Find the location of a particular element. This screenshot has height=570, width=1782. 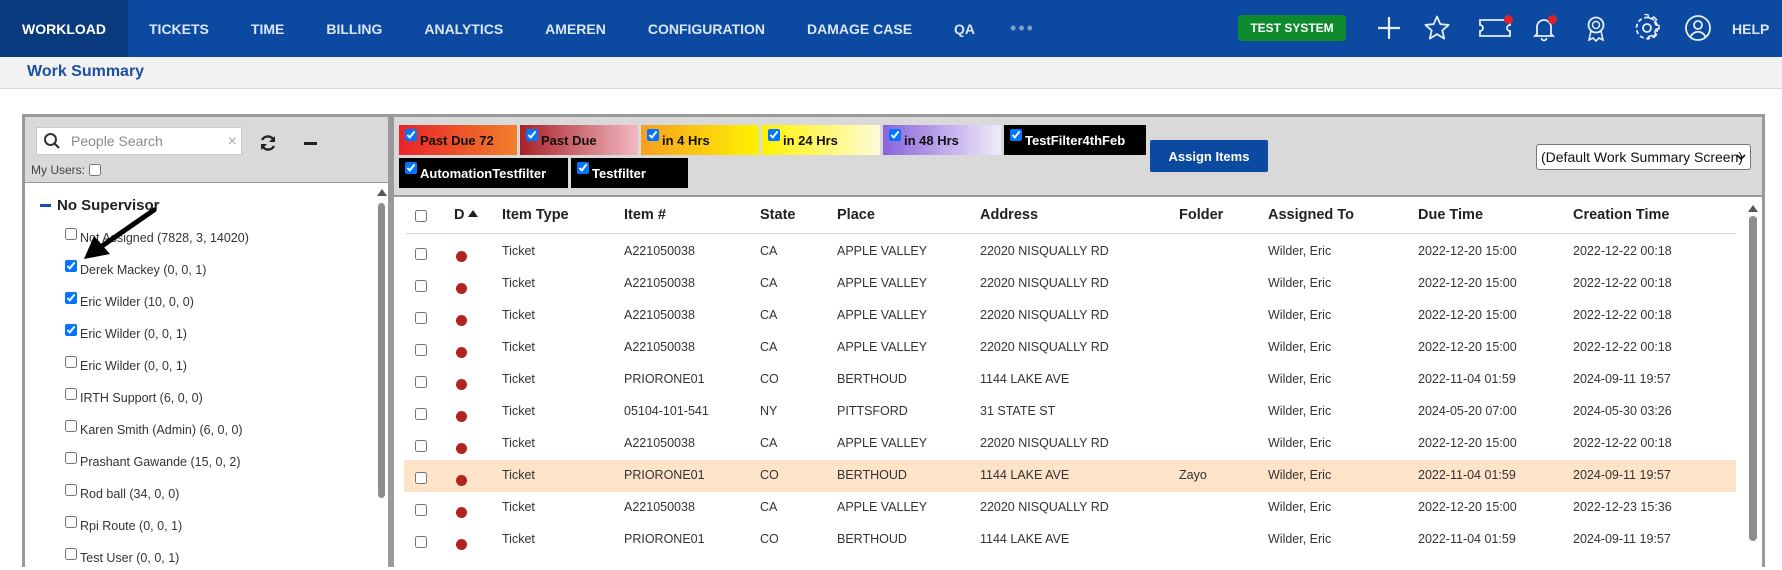

filter-chip: Past Due 72 is located at coordinates (458, 140).